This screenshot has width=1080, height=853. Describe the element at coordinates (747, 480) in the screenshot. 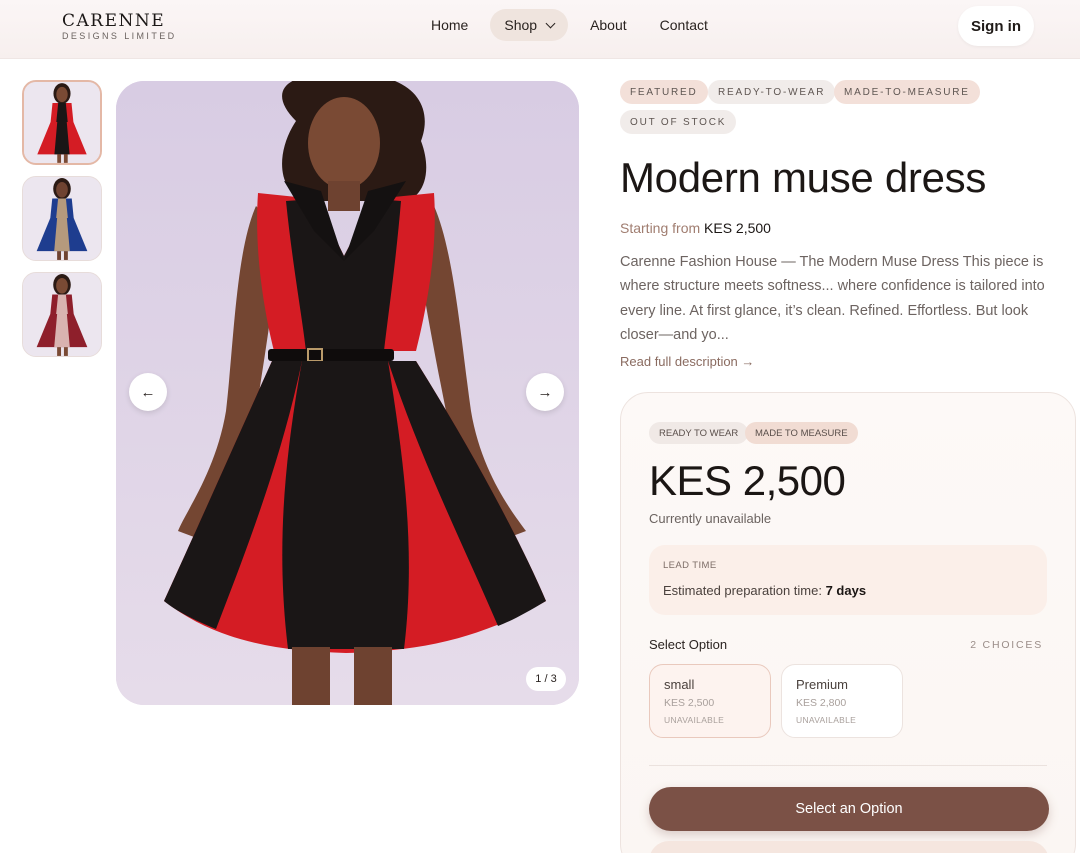

I see `product-price: KES 2,500` at that location.